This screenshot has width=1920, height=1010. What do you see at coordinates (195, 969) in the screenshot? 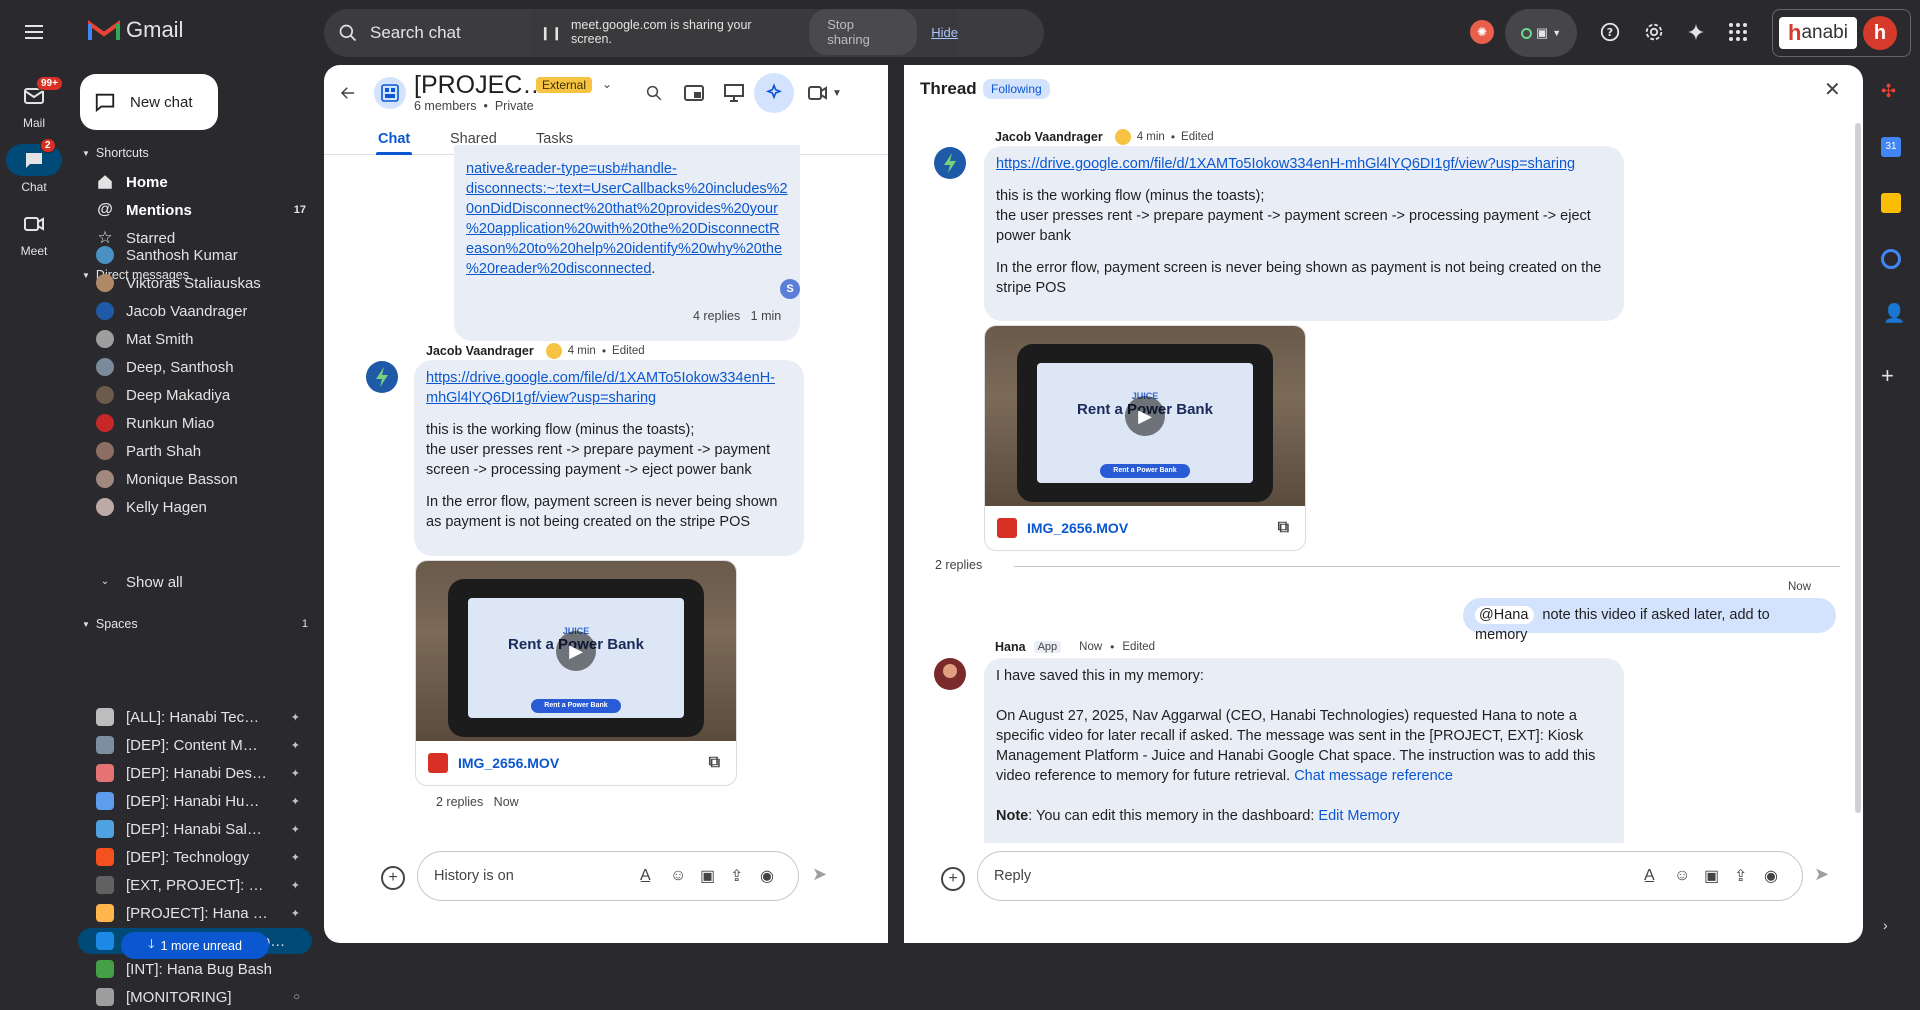
I see `space-item: [INT]: Hana Bug Bash` at bounding box center [195, 969].